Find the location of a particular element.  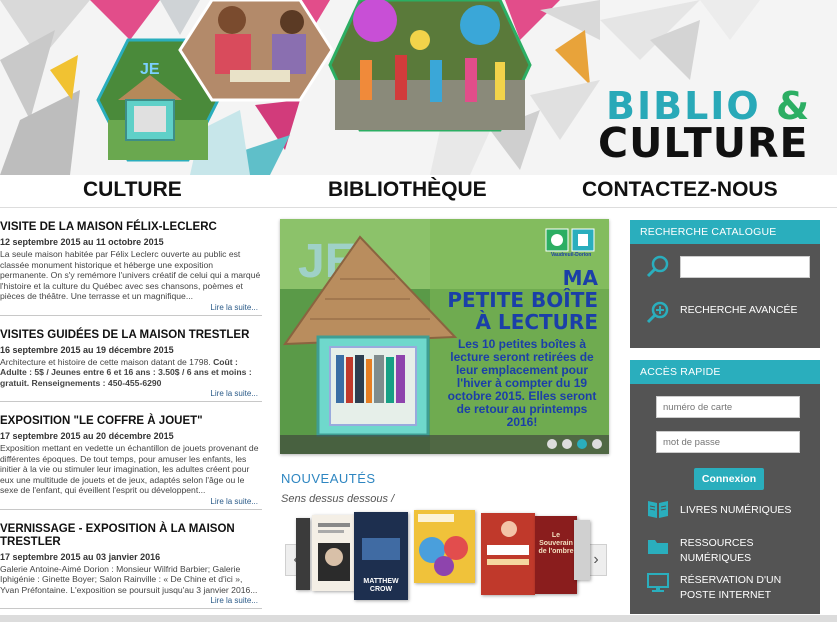

nav-contact: CONTACTEZ-NOUS is located at coordinates (680, 190).